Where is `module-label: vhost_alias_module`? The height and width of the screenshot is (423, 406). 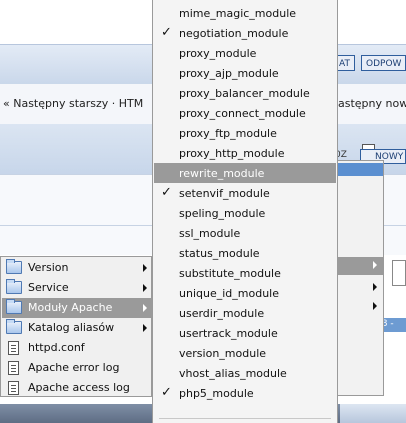
module-label: vhost_alias_module is located at coordinates (233, 373).